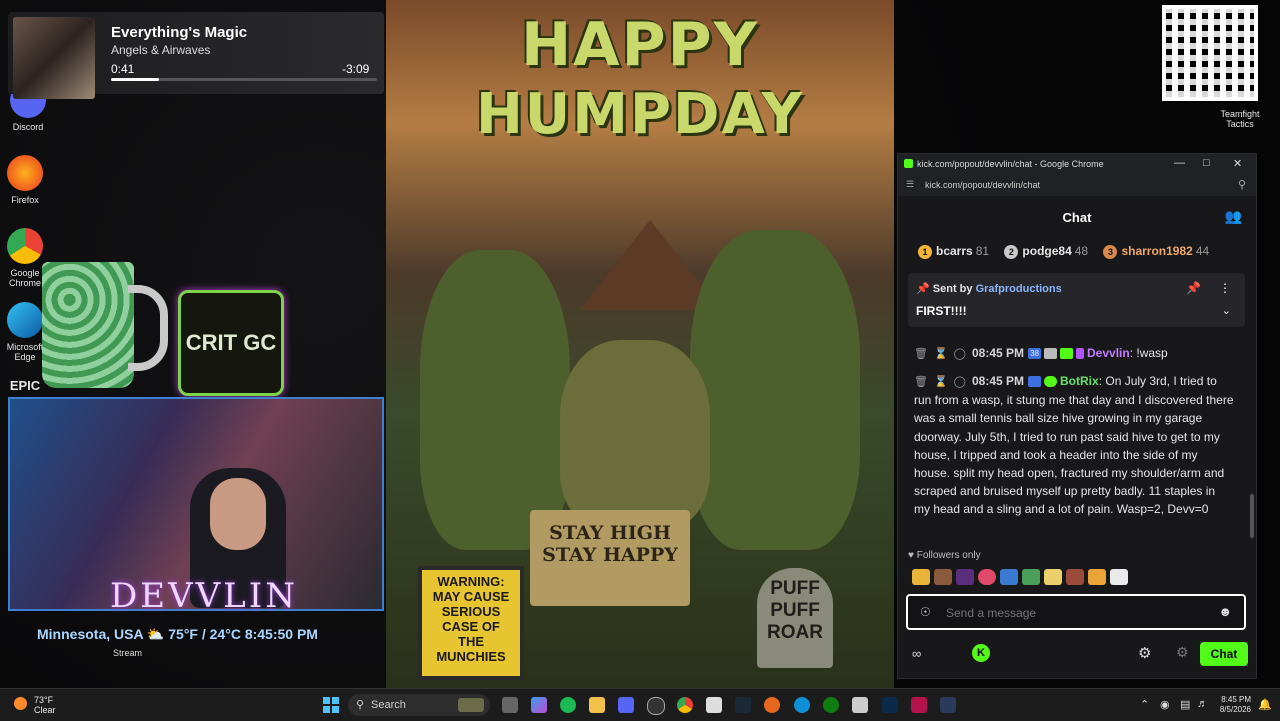  I want to click on desktop-icon-firefox: Firefox, so click(26, 180).